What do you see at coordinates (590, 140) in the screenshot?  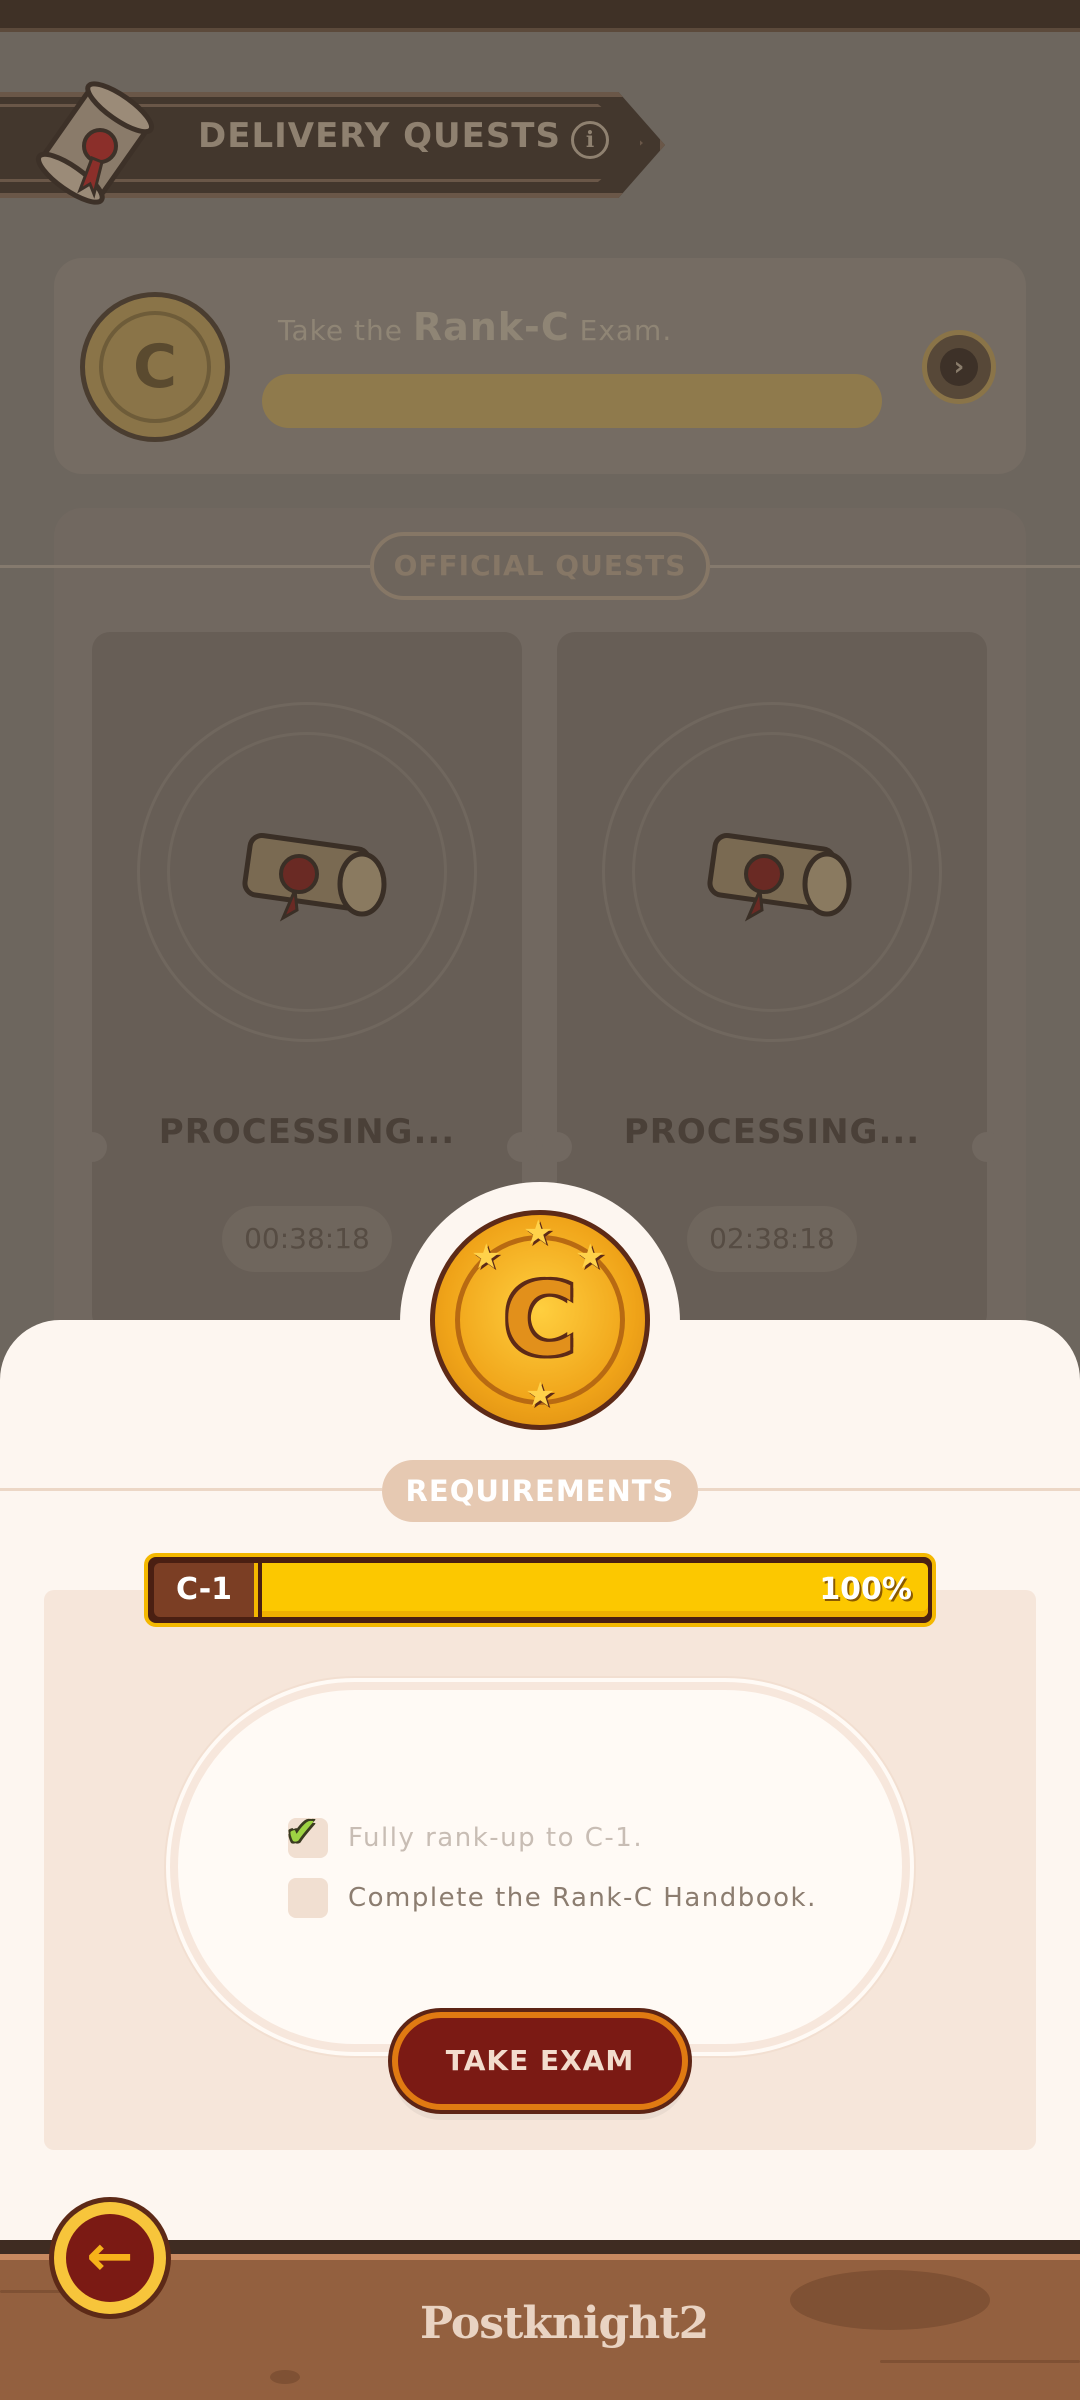 I see `info-icon: i` at bounding box center [590, 140].